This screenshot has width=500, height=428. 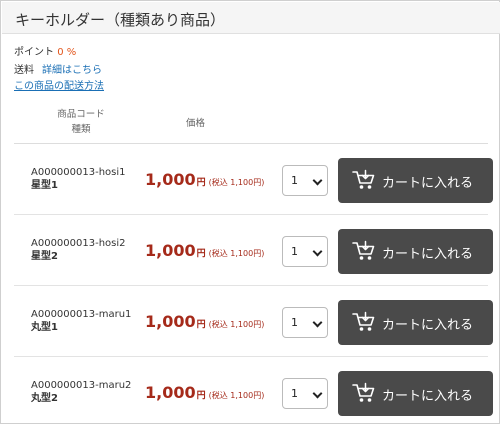 What do you see at coordinates (78, 243) in the screenshot?
I see `product-code-text: A000000013-hosi2` at bounding box center [78, 243].